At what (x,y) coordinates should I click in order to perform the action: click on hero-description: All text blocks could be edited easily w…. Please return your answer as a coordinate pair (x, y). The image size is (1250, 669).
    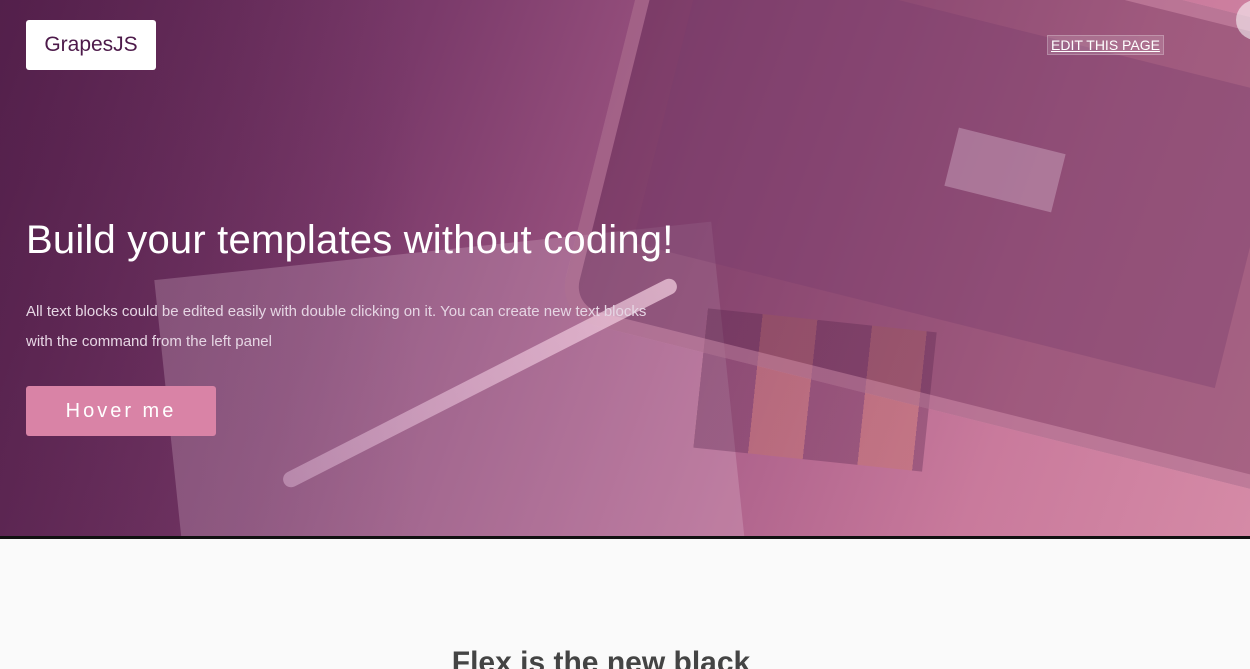
    Looking at the image, I should click on (336, 326).